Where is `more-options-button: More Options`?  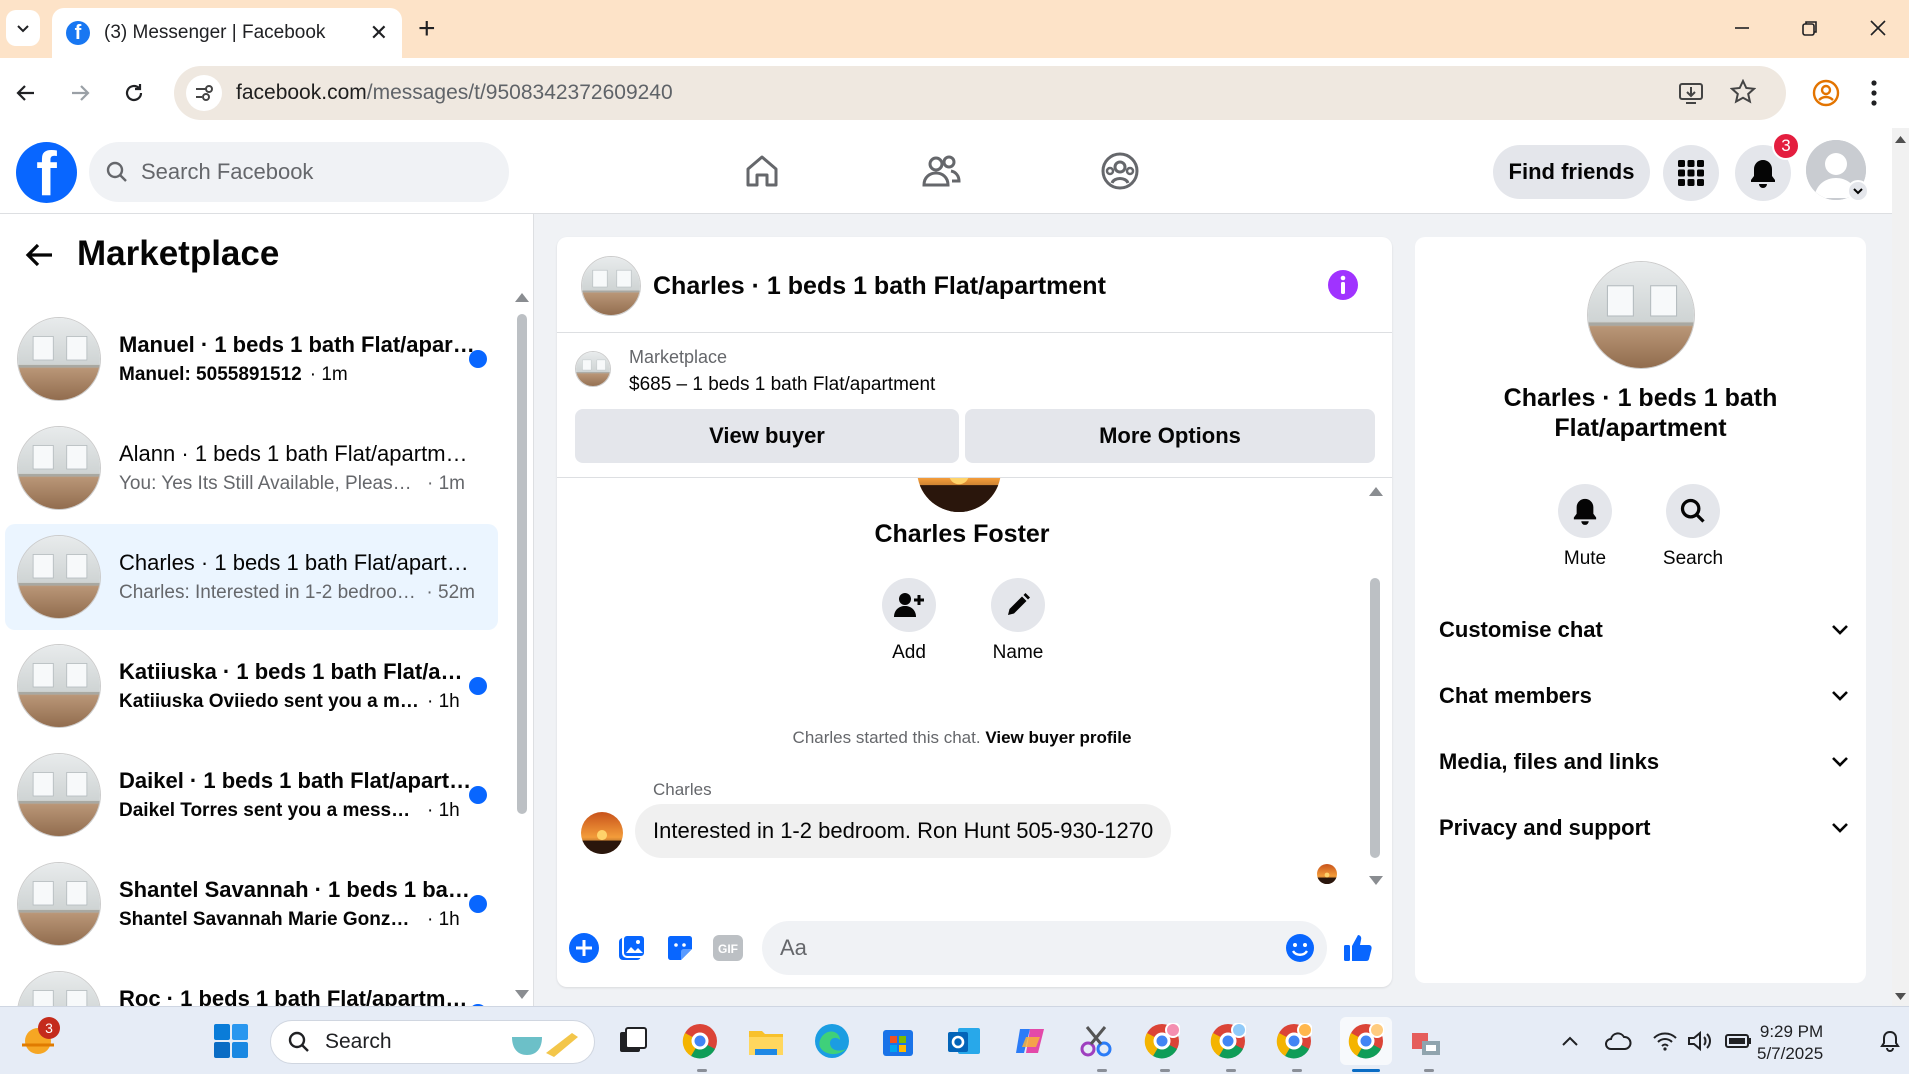
more-options-button: More Options is located at coordinates (1170, 436).